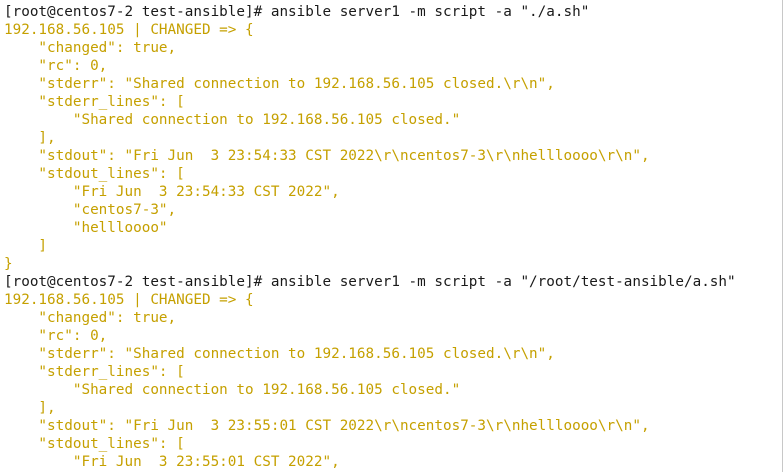  I want to click on output-line: "Fri Jun 3 23:54:33 CST 2022",, so click(172, 192).